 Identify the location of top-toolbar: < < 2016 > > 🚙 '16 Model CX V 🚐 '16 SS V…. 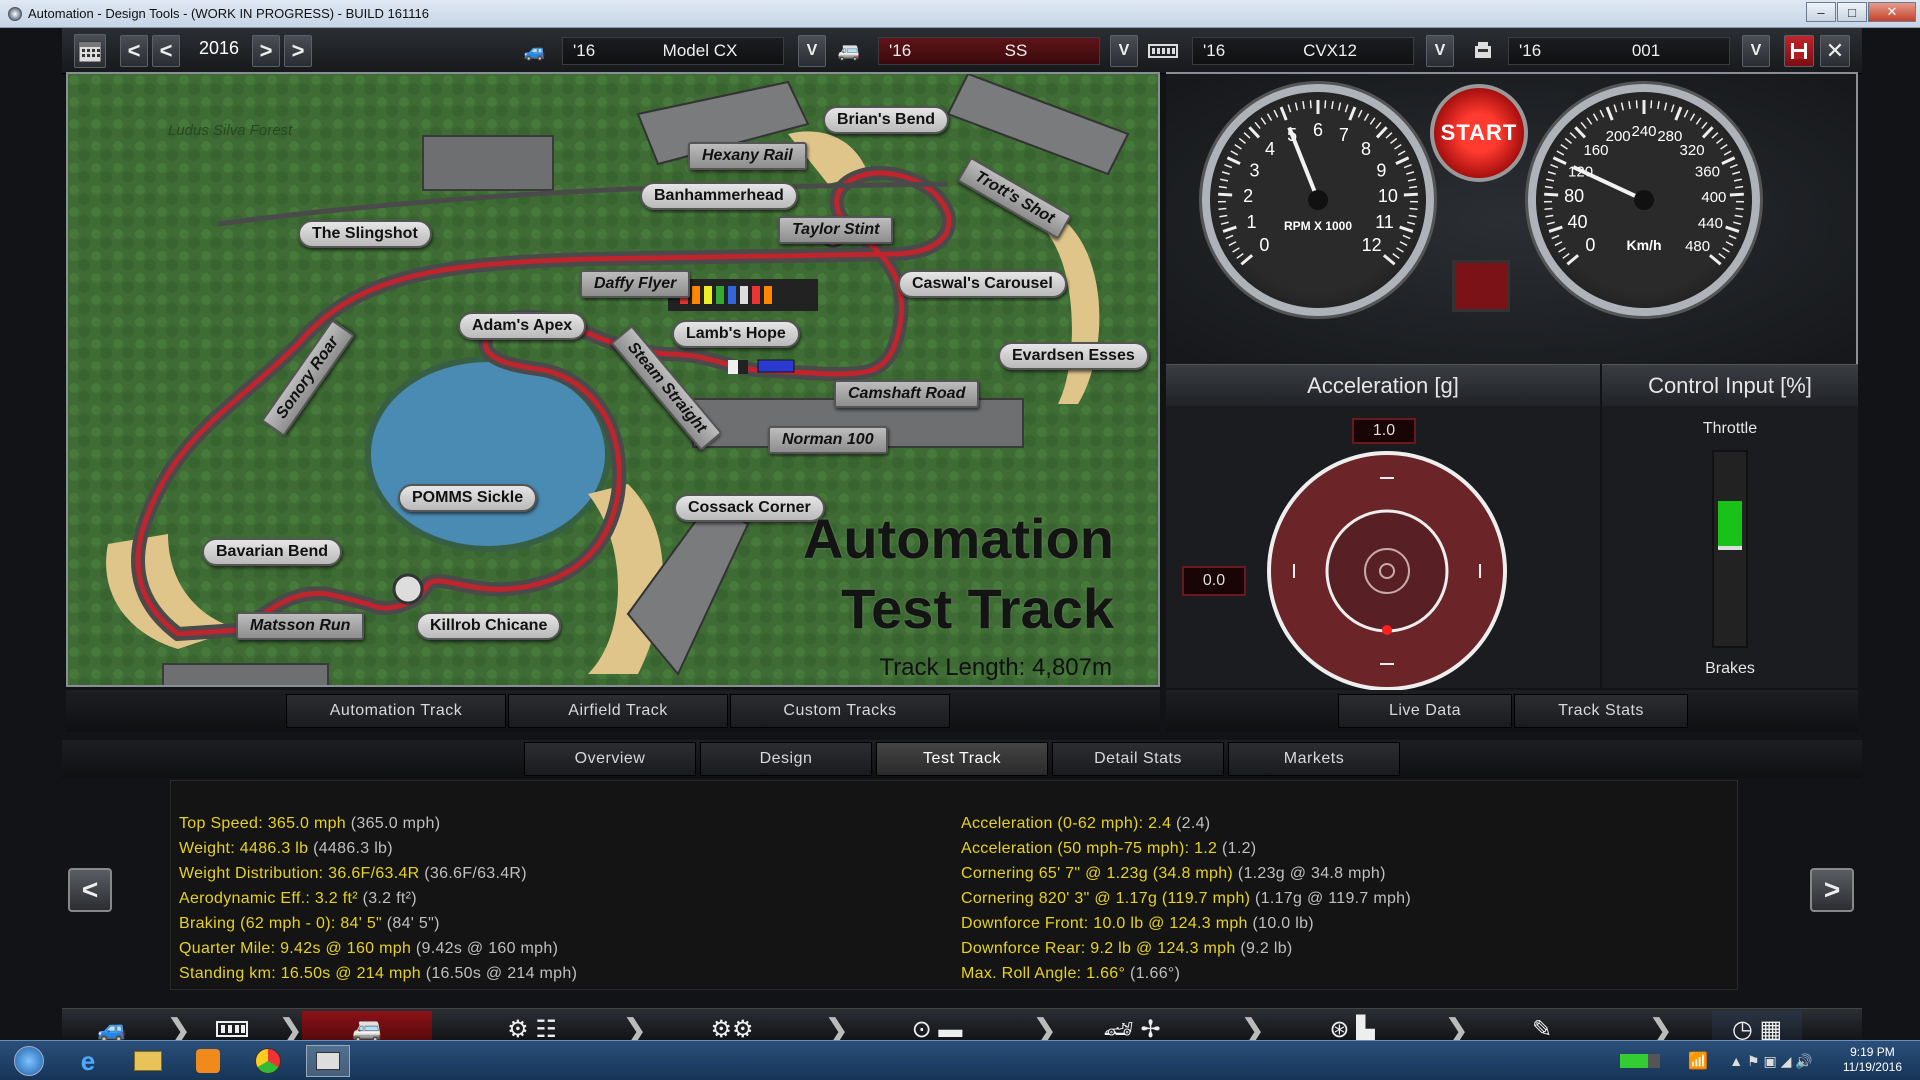
(962, 51).